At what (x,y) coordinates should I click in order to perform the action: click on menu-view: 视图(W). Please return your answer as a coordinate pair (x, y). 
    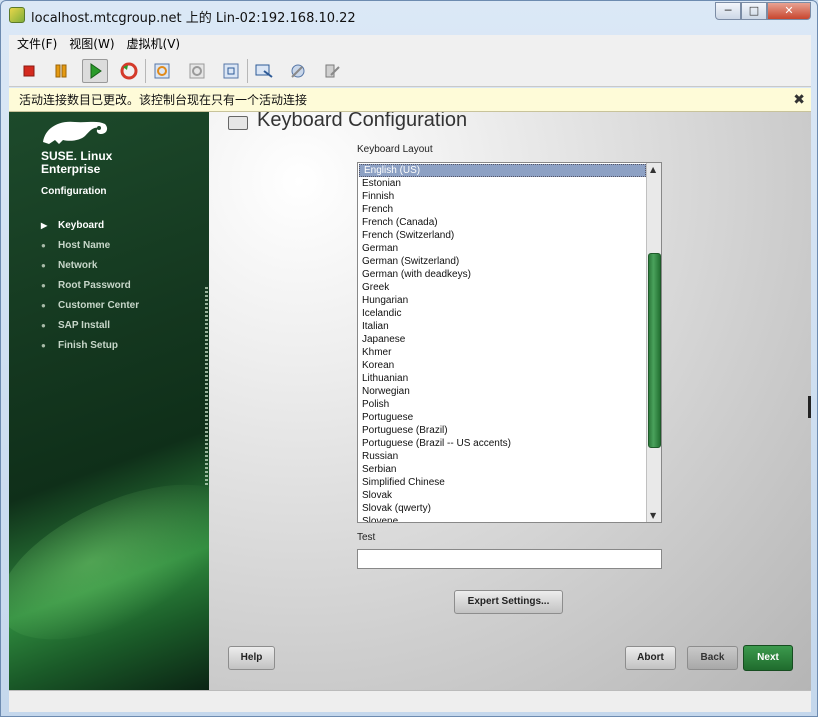
    Looking at the image, I should click on (91, 45).